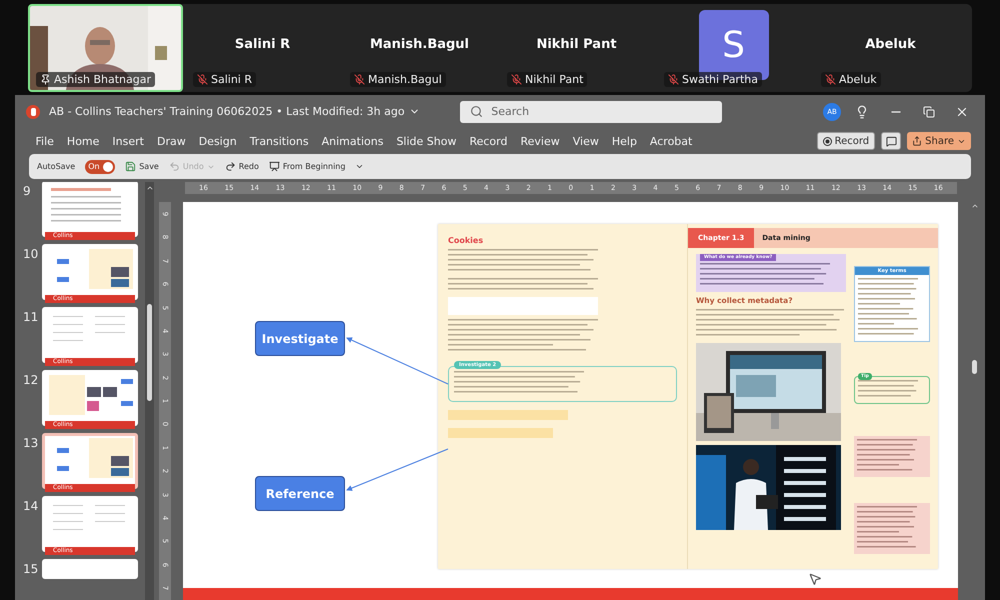 The height and width of the screenshot is (600, 1000). What do you see at coordinates (827, 141) in the screenshot?
I see `record-icon` at bounding box center [827, 141].